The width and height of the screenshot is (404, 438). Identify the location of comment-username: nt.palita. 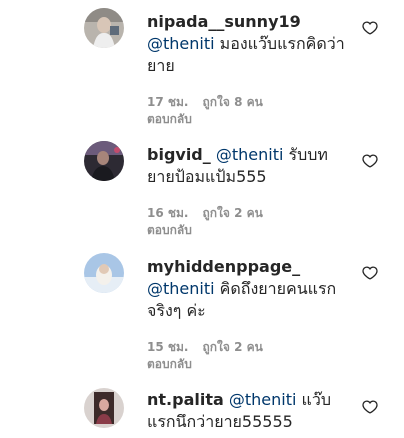
(185, 399).